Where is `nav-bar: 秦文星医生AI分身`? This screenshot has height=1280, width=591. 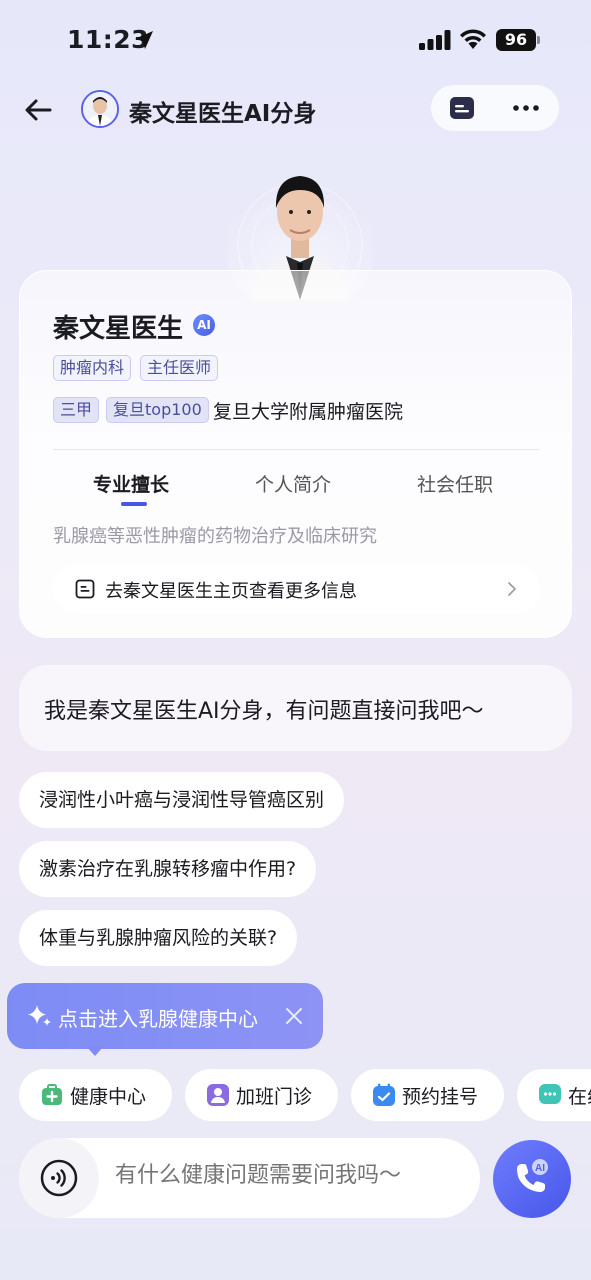 nav-bar: 秦文星医生AI分身 is located at coordinates (295, 110).